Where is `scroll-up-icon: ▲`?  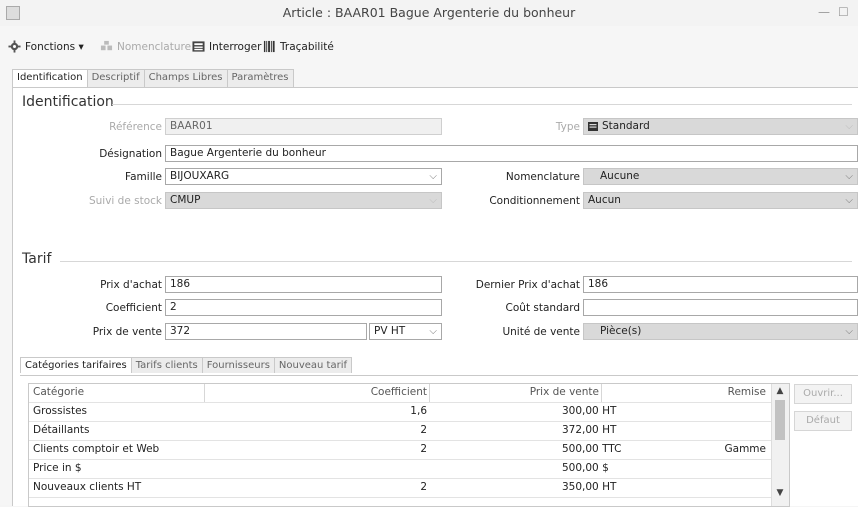 scroll-up-icon: ▲ is located at coordinates (780, 393).